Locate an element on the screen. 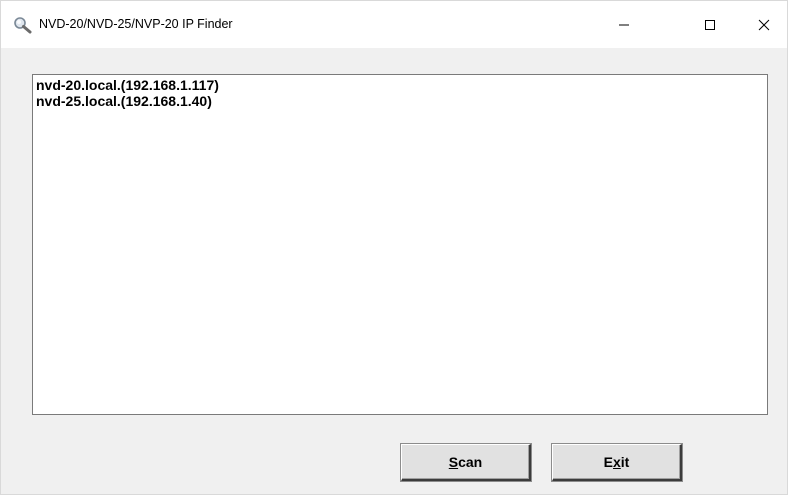 The width and height of the screenshot is (788, 495). scan-mnemonic: S is located at coordinates (453, 462).